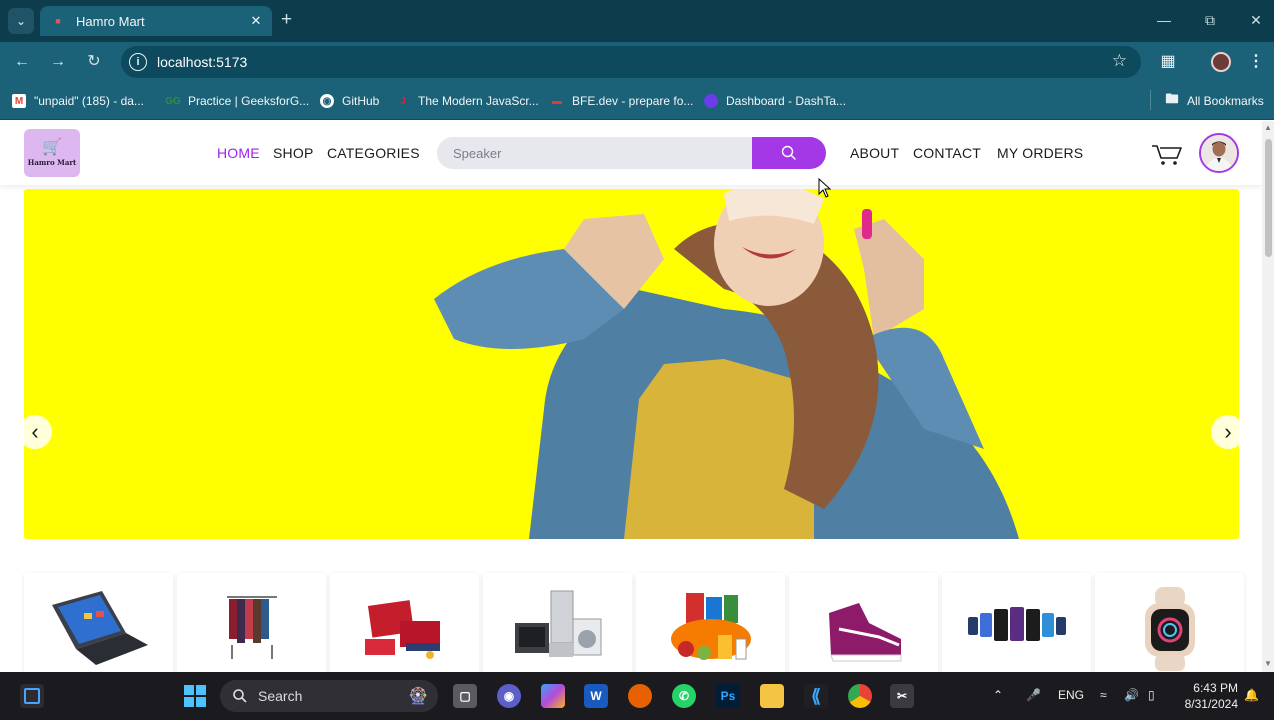 The width and height of the screenshot is (1274, 720). Describe the element at coordinates (1151, 695) in the screenshot. I see `battery-icon: ▯` at that location.